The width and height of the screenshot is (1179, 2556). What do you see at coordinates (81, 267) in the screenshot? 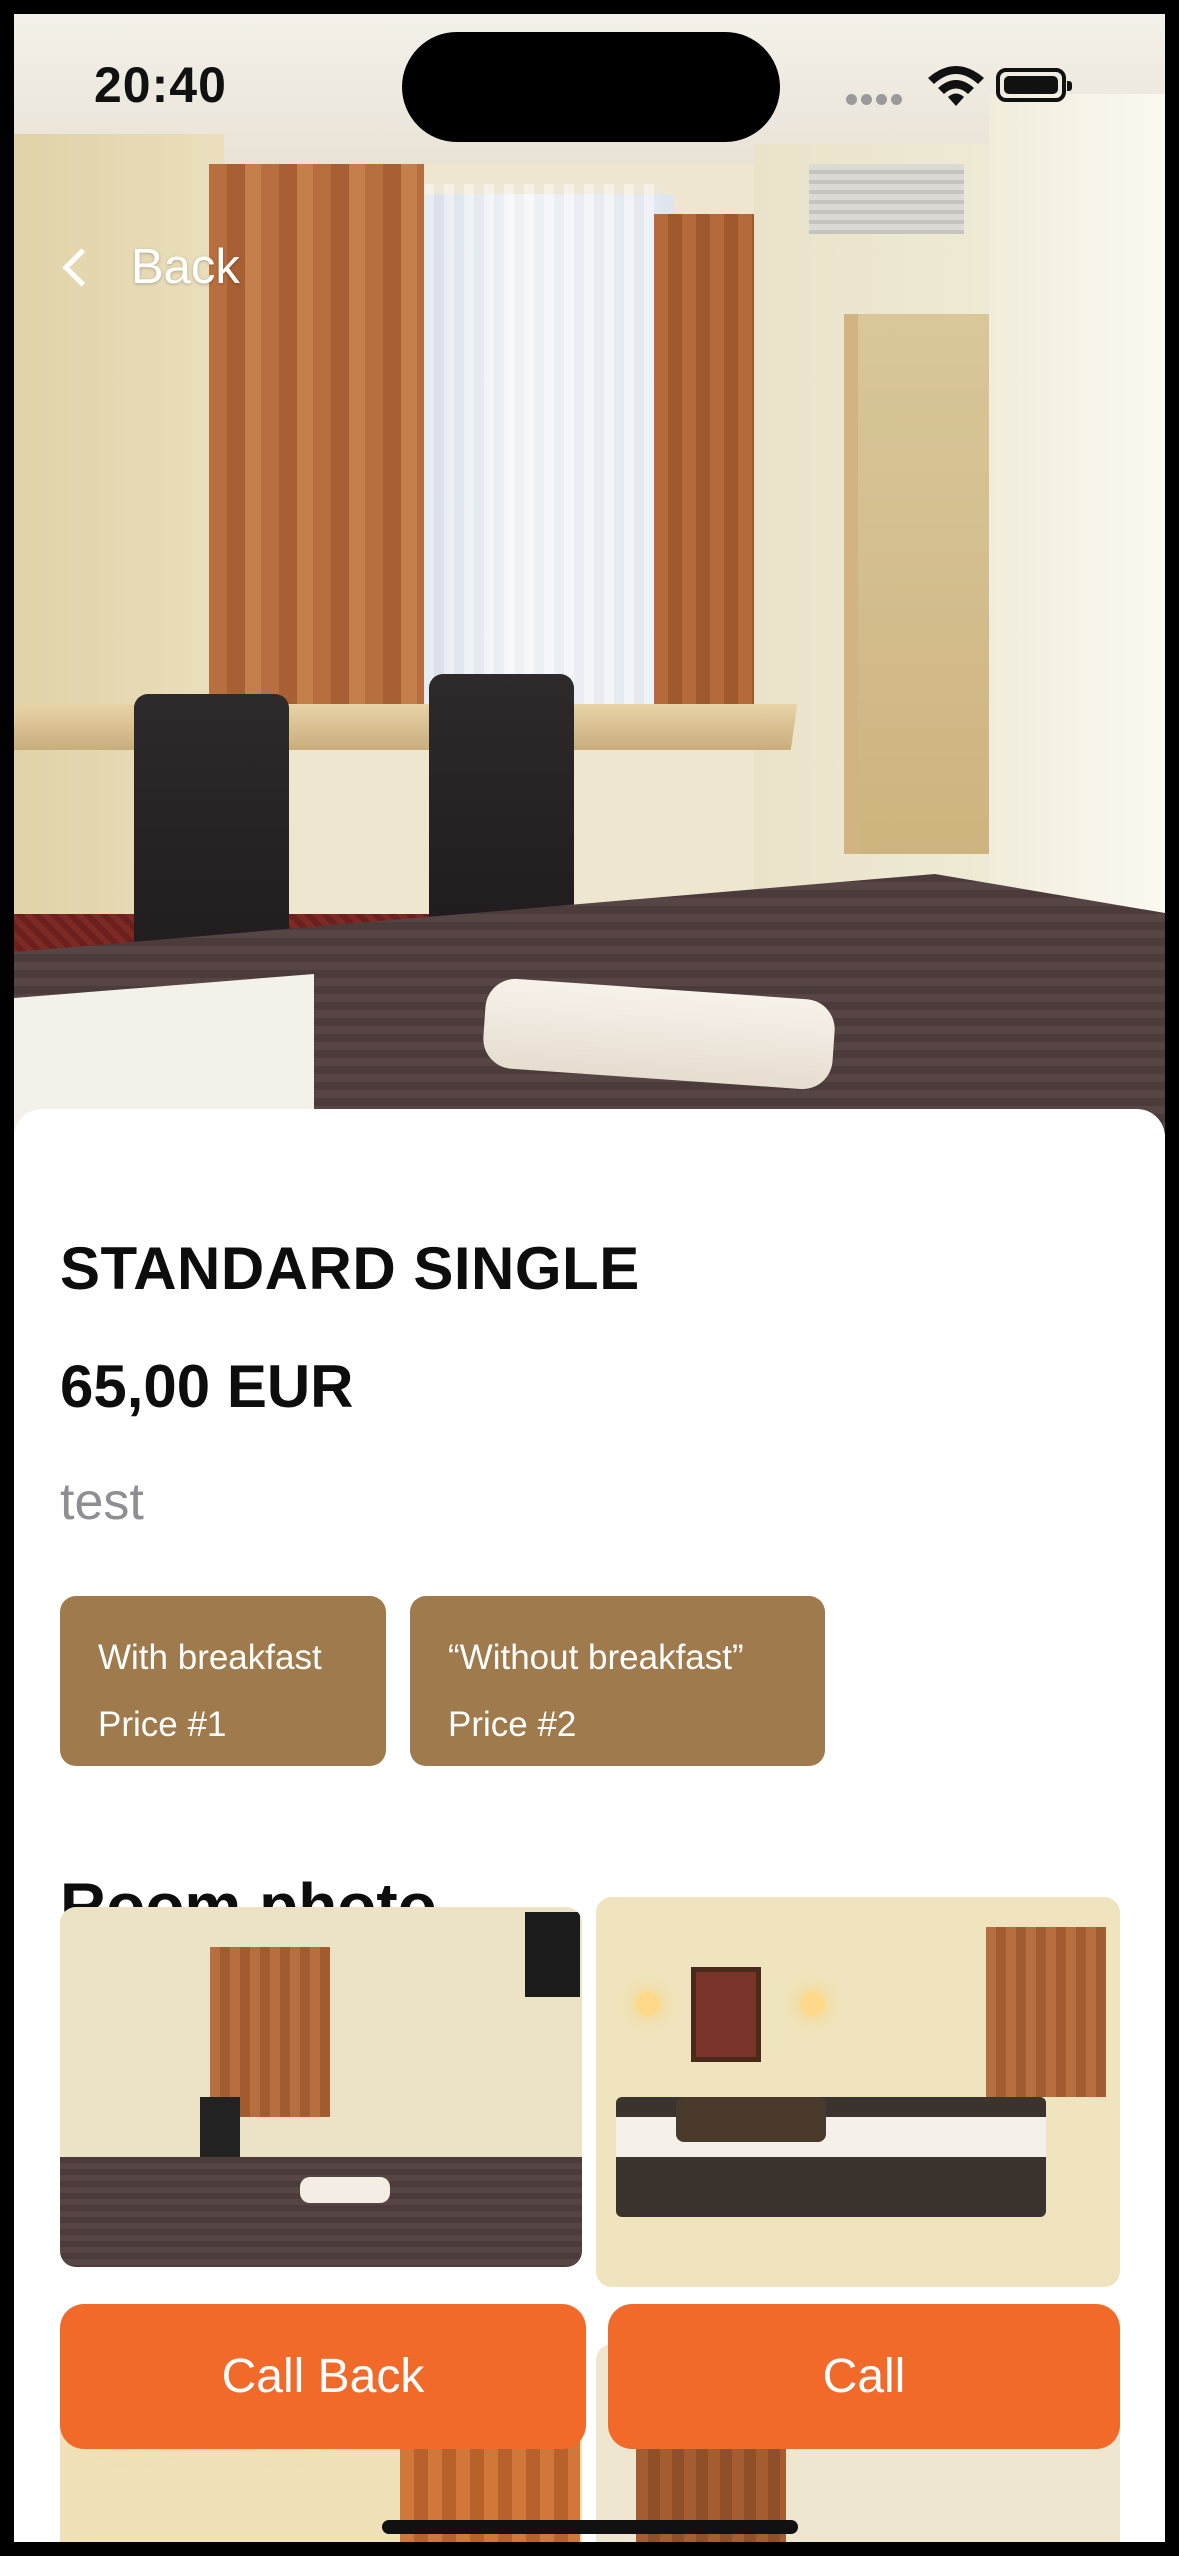
I see `chevron-left-icon` at bounding box center [81, 267].